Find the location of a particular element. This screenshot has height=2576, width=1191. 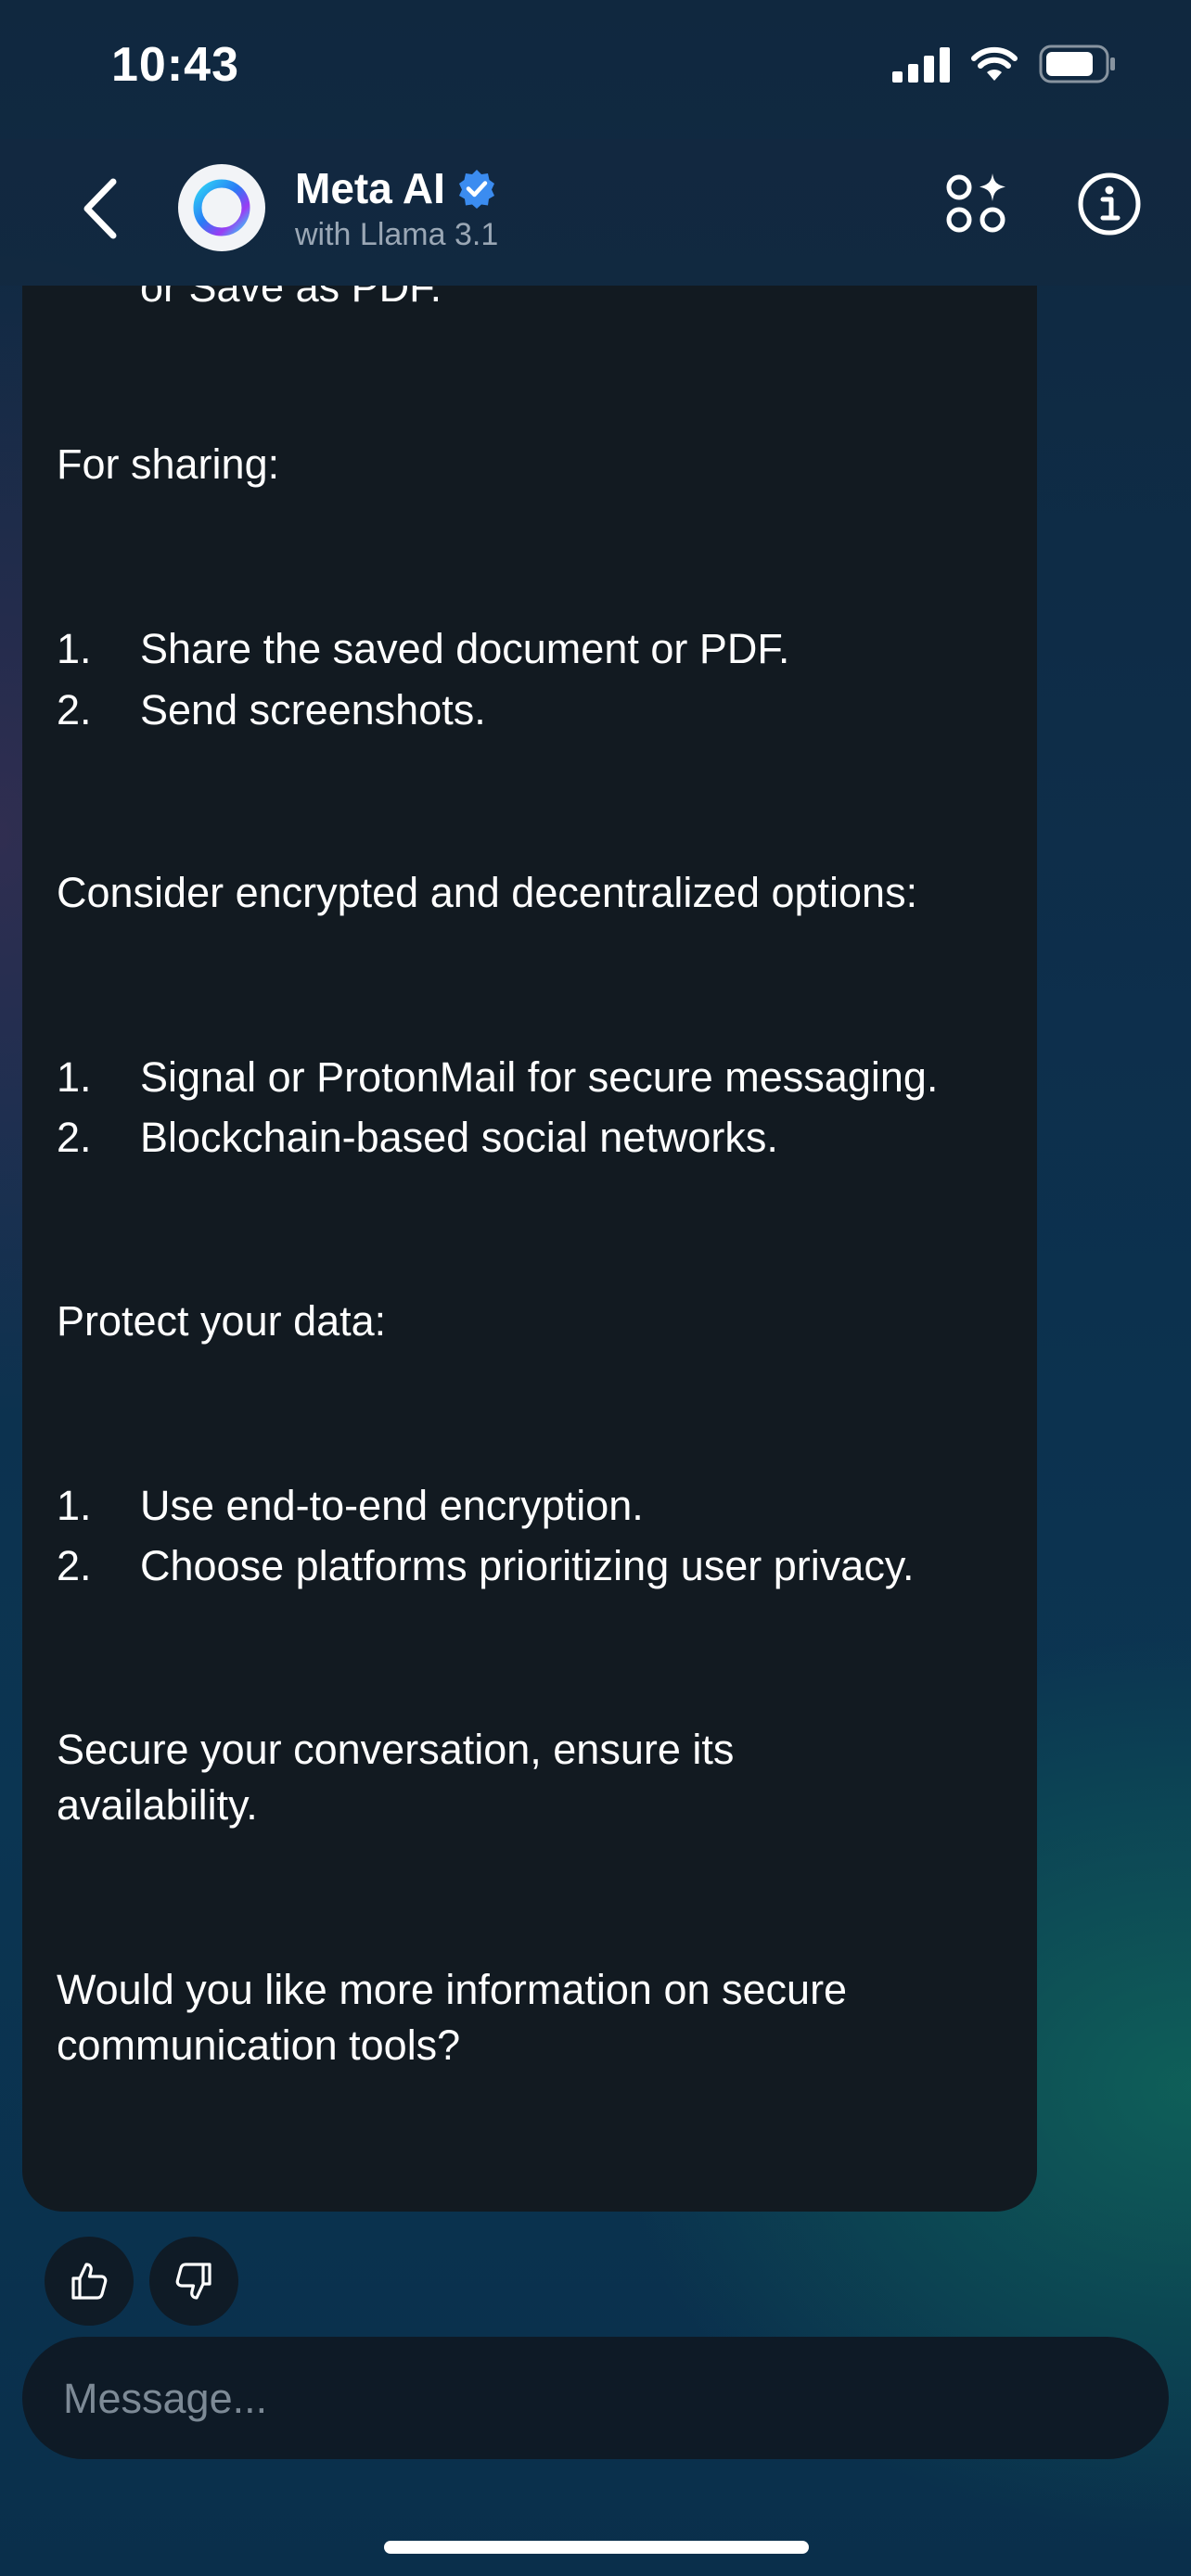

cellular-signal-icon is located at coordinates (921, 65).